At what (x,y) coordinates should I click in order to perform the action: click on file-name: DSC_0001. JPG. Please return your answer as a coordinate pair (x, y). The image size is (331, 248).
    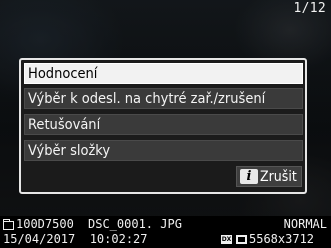
    Looking at the image, I should click on (135, 224).